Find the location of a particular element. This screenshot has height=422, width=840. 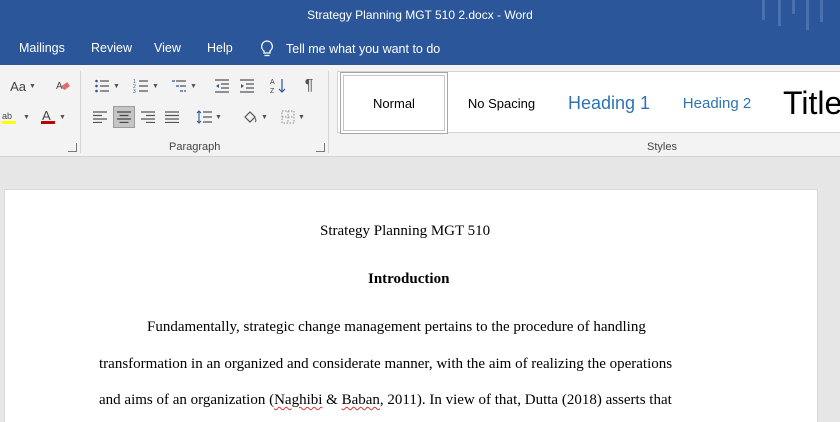

justify-button is located at coordinates (172, 117).